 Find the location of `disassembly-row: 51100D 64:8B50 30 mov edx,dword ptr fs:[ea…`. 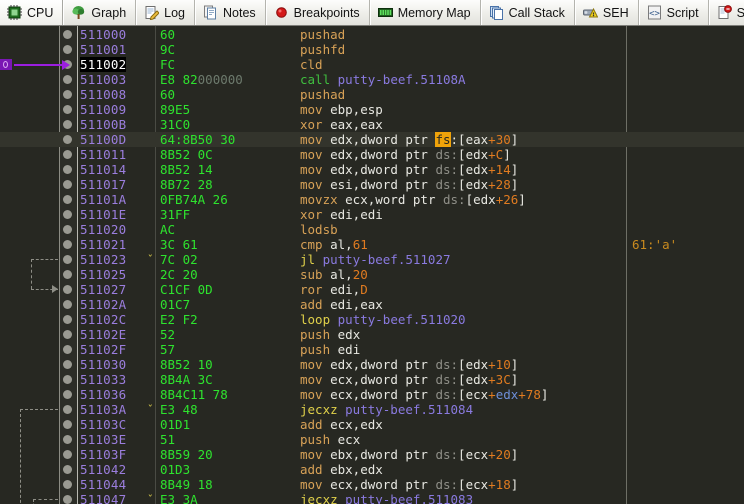

disassembly-row: 51100D 64:8B50 30 mov edx,dword ptr fs:[ea… is located at coordinates (372, 139).